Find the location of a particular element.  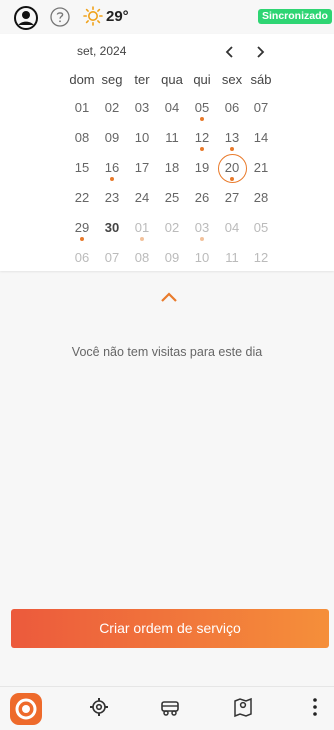

calendar-day: 19 is located at coordinates (202, 170).